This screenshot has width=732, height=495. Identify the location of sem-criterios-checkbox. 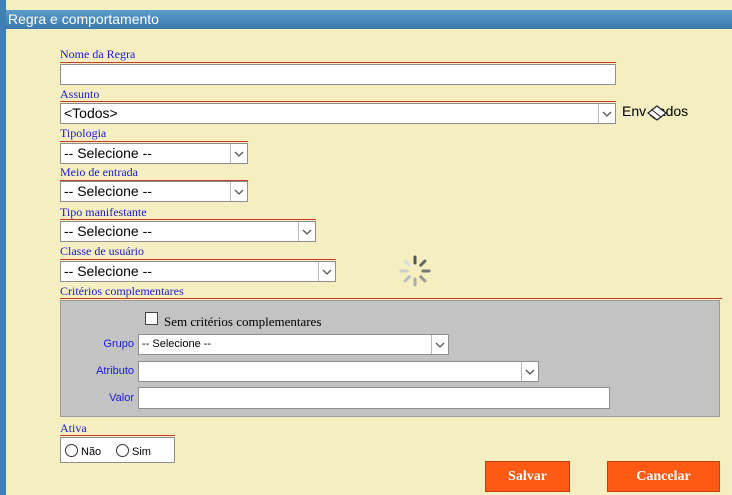
(151, 318).